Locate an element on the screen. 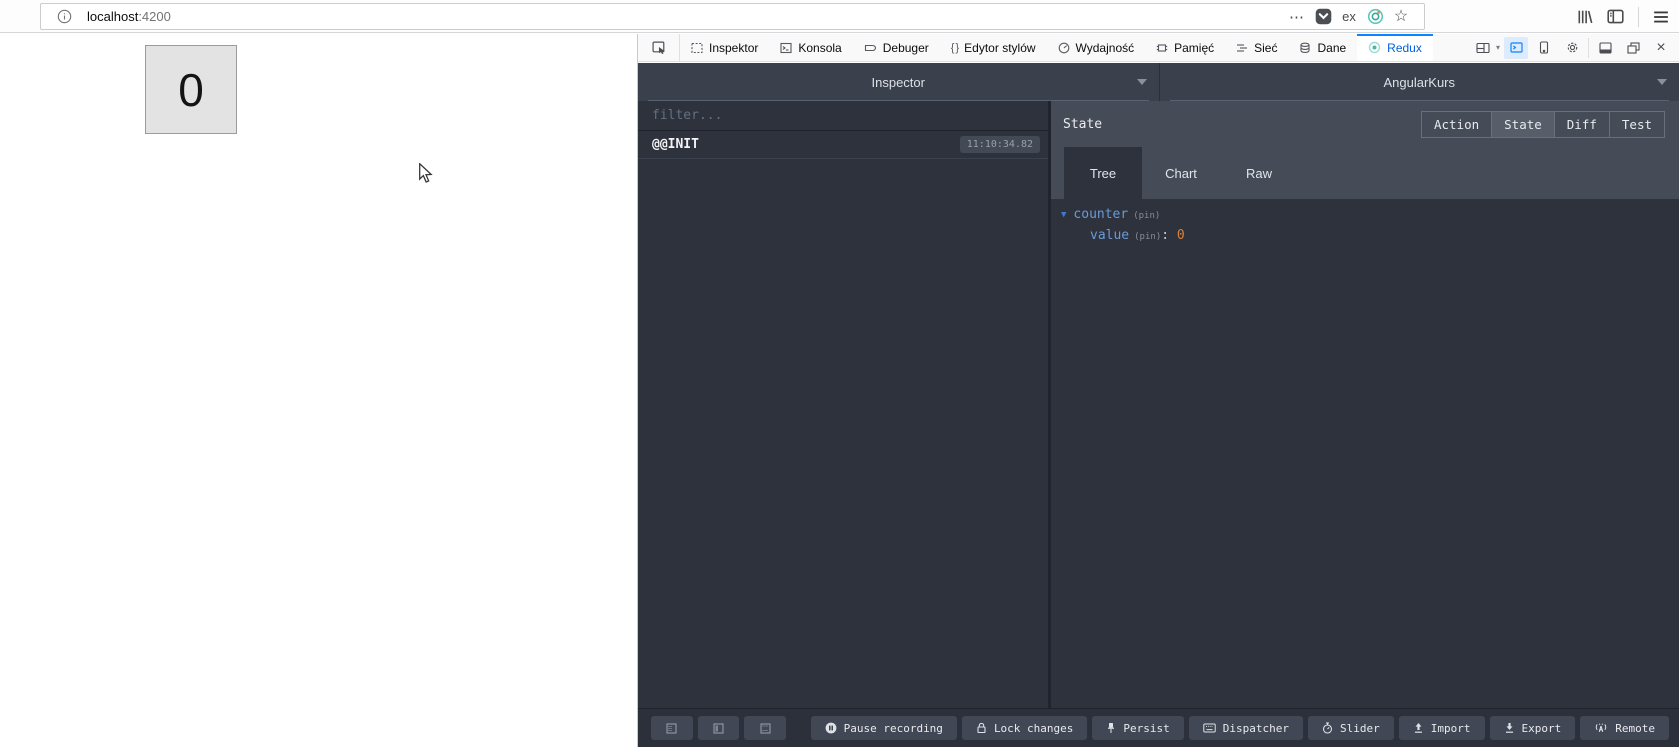 This screenshot has width=1679, height=747. devtools-tab-inspektor: Inspektor is located at coordinates (724, 47).